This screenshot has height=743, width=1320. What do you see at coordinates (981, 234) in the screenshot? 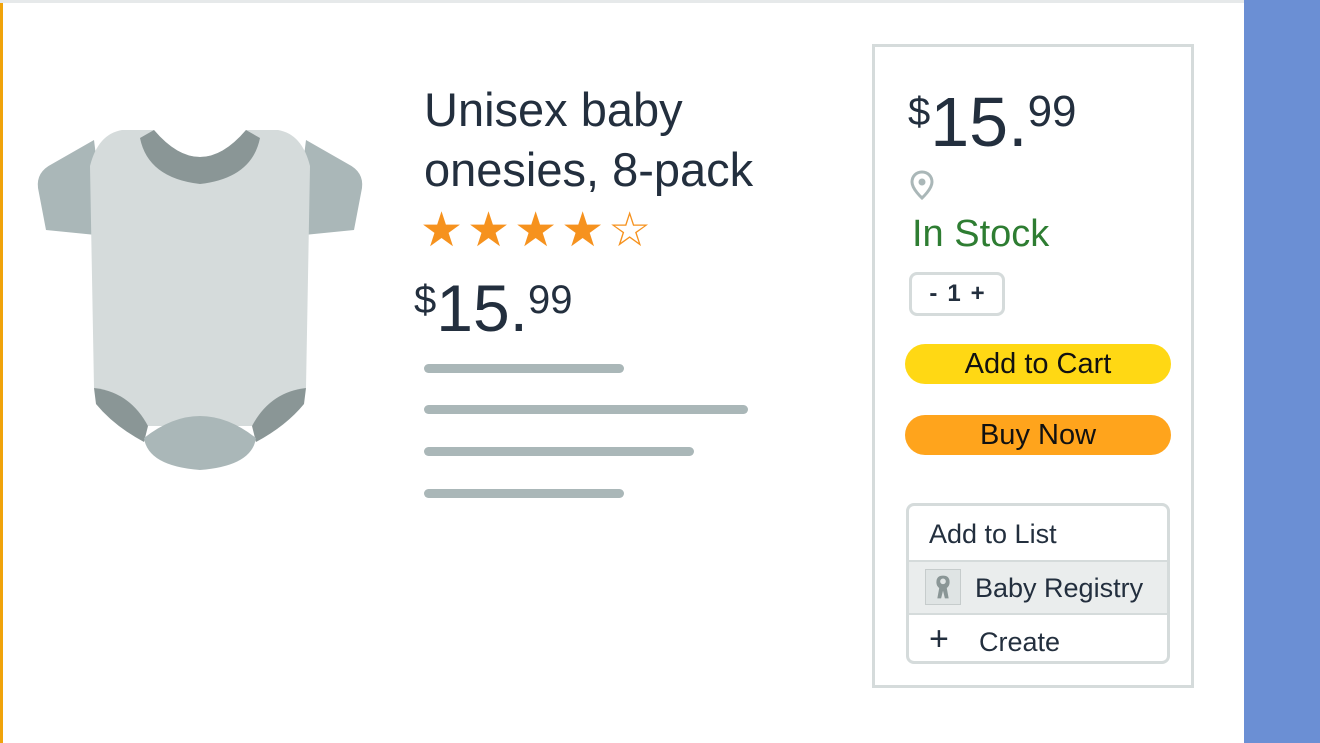
I see `stock-status: In Stock` at bounding box center [981, 234].